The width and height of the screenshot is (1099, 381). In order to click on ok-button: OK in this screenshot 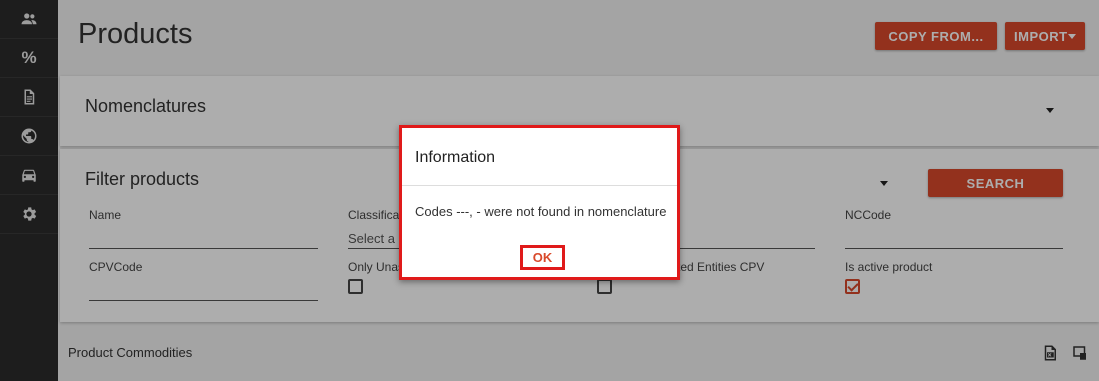, I will do `click(542, 257)`.